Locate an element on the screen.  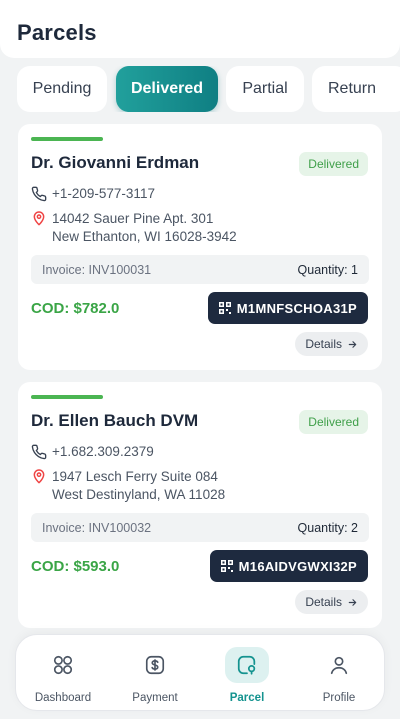
phone-number: +1-209-577-3117 is located at coordinates (103, 193).